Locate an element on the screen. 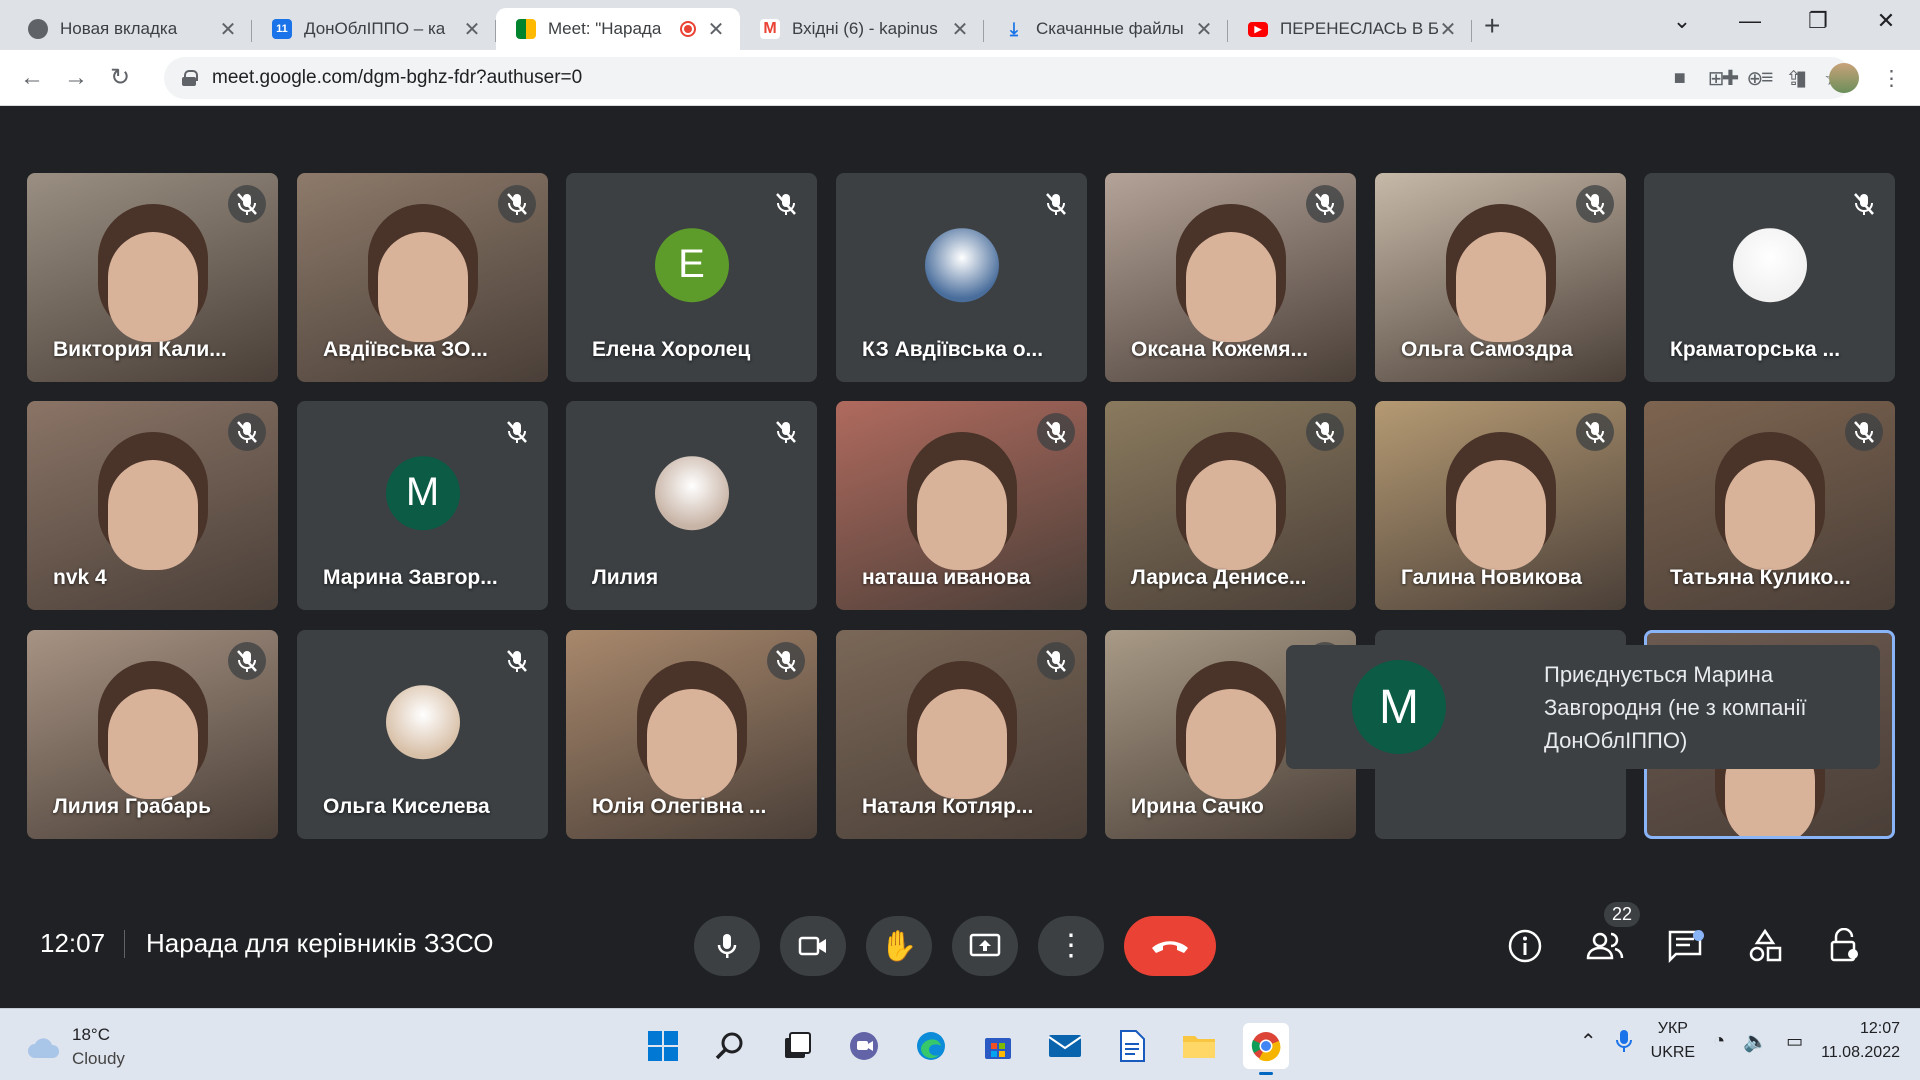 This screenshot has width=1920, height=1080. people-button: 22 is located at coordinates (1611, 939).